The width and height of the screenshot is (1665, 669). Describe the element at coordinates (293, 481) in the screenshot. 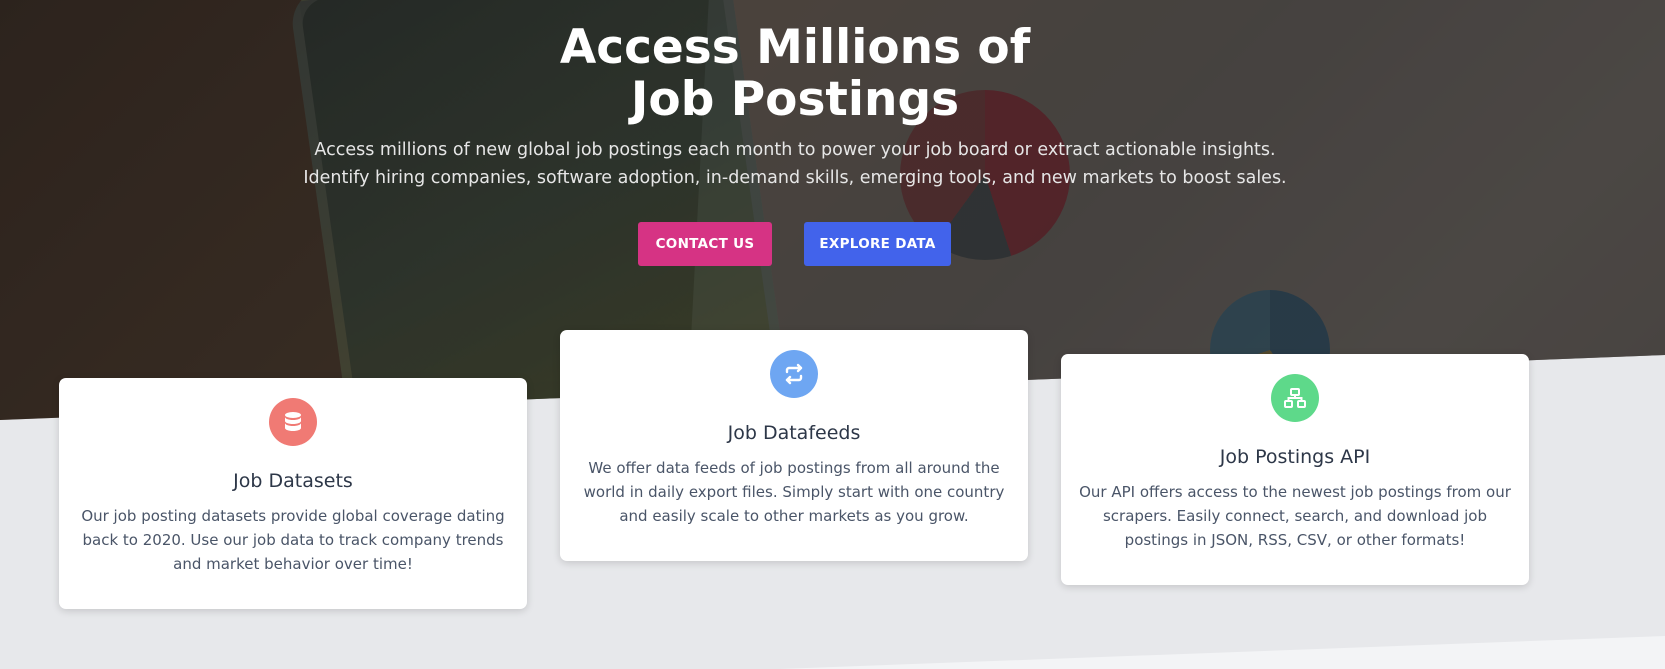

I see `card-title: Job Datasets` at that location.